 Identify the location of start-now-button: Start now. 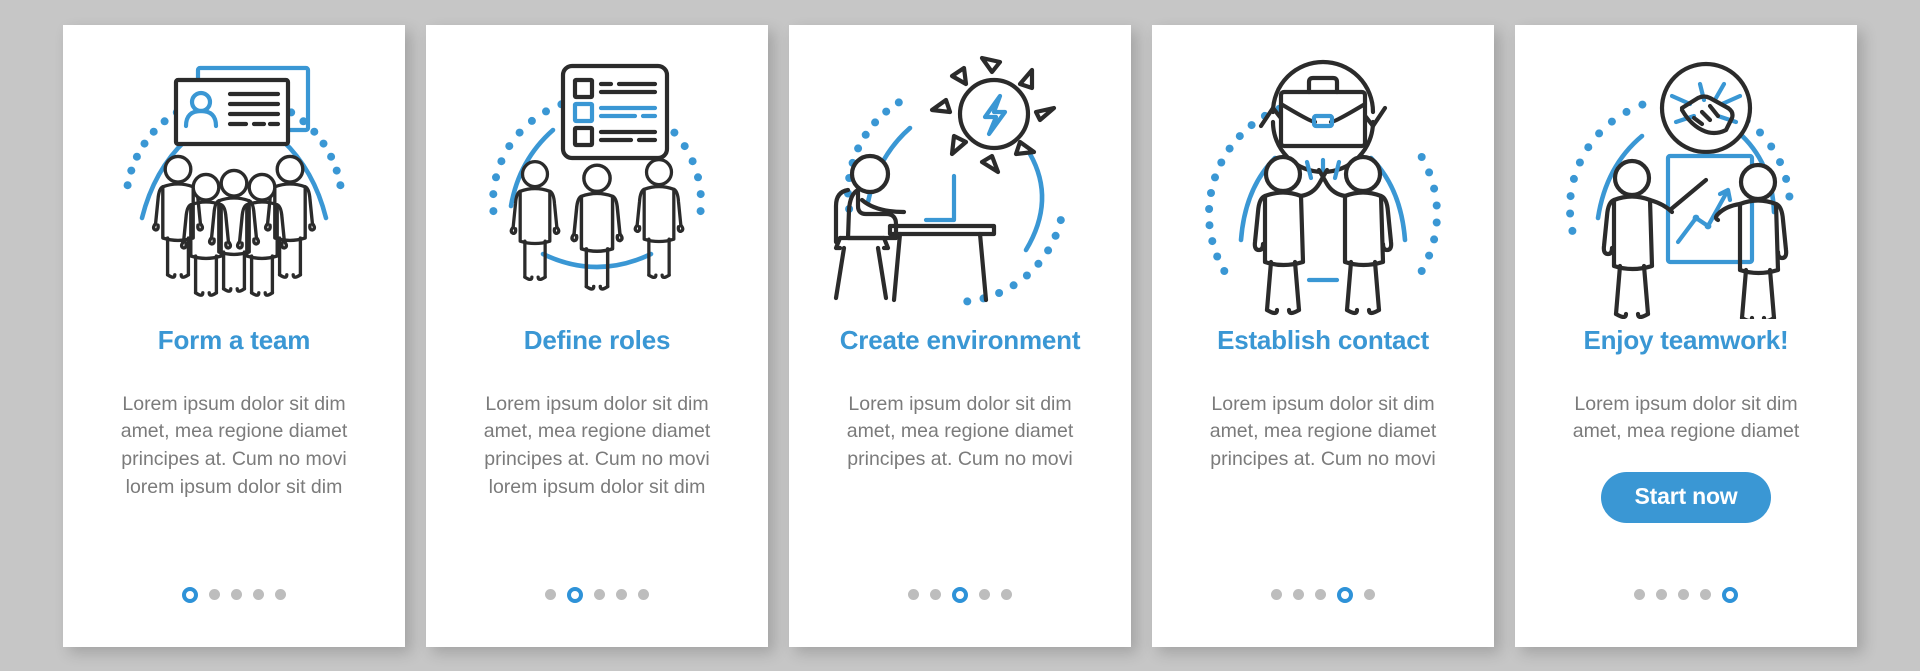
(1686, 497).